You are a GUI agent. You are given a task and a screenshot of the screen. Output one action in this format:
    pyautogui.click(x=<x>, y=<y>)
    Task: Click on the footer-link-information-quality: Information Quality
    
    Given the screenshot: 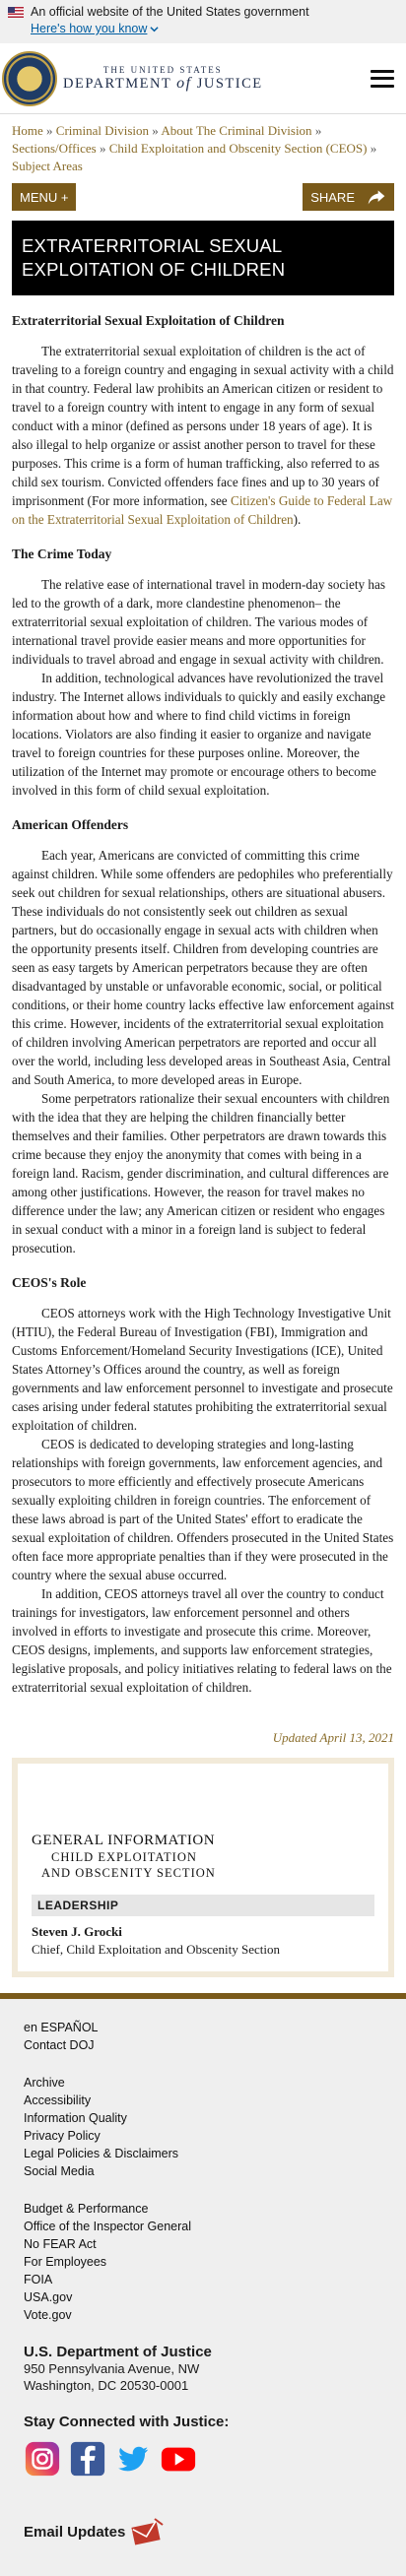 What is the action you would take?
    pyautogui.click(x=203, y=2118)
    